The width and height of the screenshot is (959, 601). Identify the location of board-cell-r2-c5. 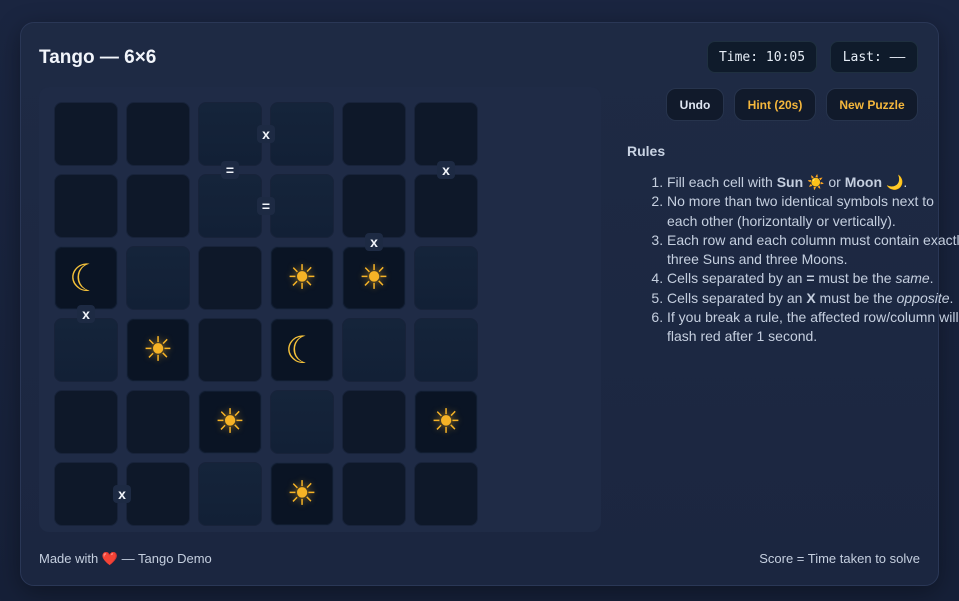
(446, 278).